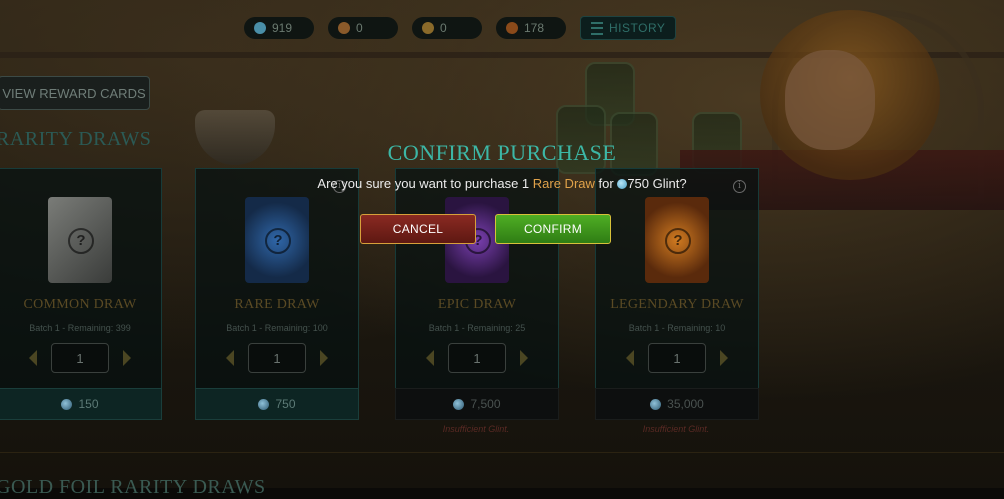 The width and height of the screenshot is (1004, 499). Describe the element at coordinates (80, 328) in the screenshot. I see `card-batch: Batch 1 - Remaining: 399` at that location.